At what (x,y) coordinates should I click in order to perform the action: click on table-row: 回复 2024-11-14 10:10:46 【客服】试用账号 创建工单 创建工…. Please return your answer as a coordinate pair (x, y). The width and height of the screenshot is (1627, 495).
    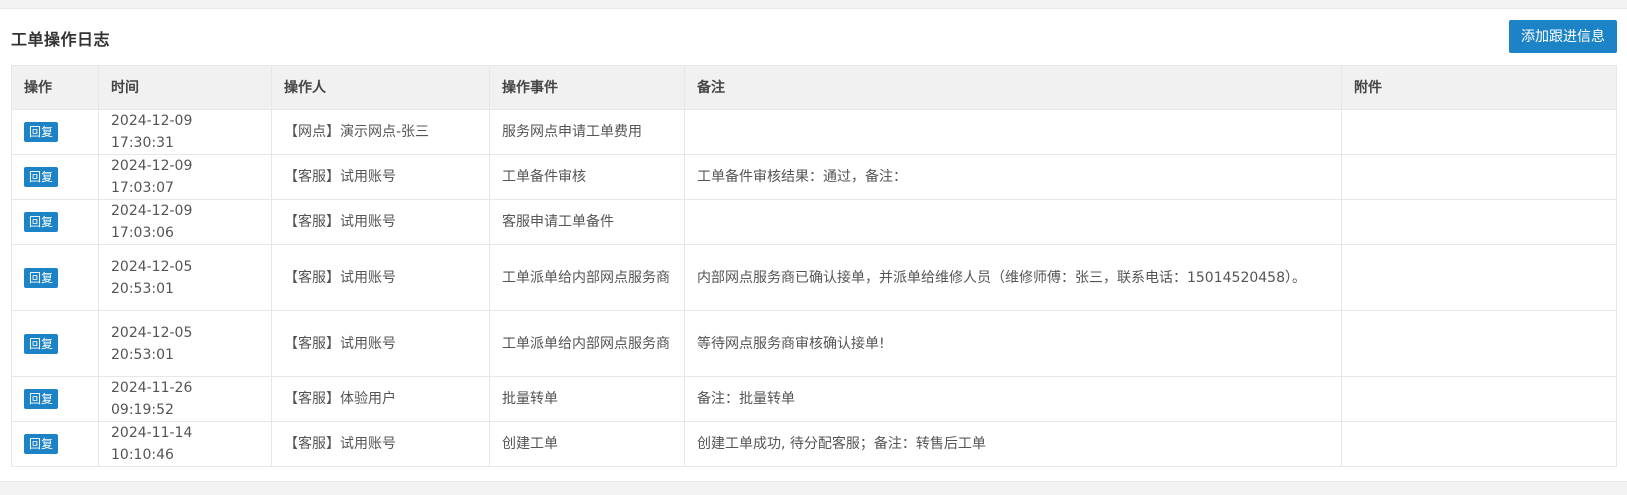
    Looking at the image, I should click on (814, 444).